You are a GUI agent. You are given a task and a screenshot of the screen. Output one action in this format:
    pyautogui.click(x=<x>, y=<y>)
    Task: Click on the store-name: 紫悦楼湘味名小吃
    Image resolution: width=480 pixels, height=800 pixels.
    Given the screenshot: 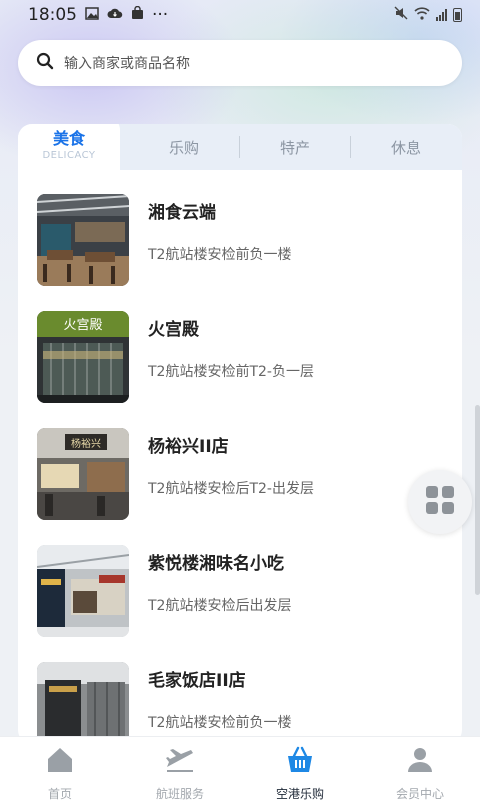 What is the action you would take?
    pyautogui.click(x=216, y=564)
    